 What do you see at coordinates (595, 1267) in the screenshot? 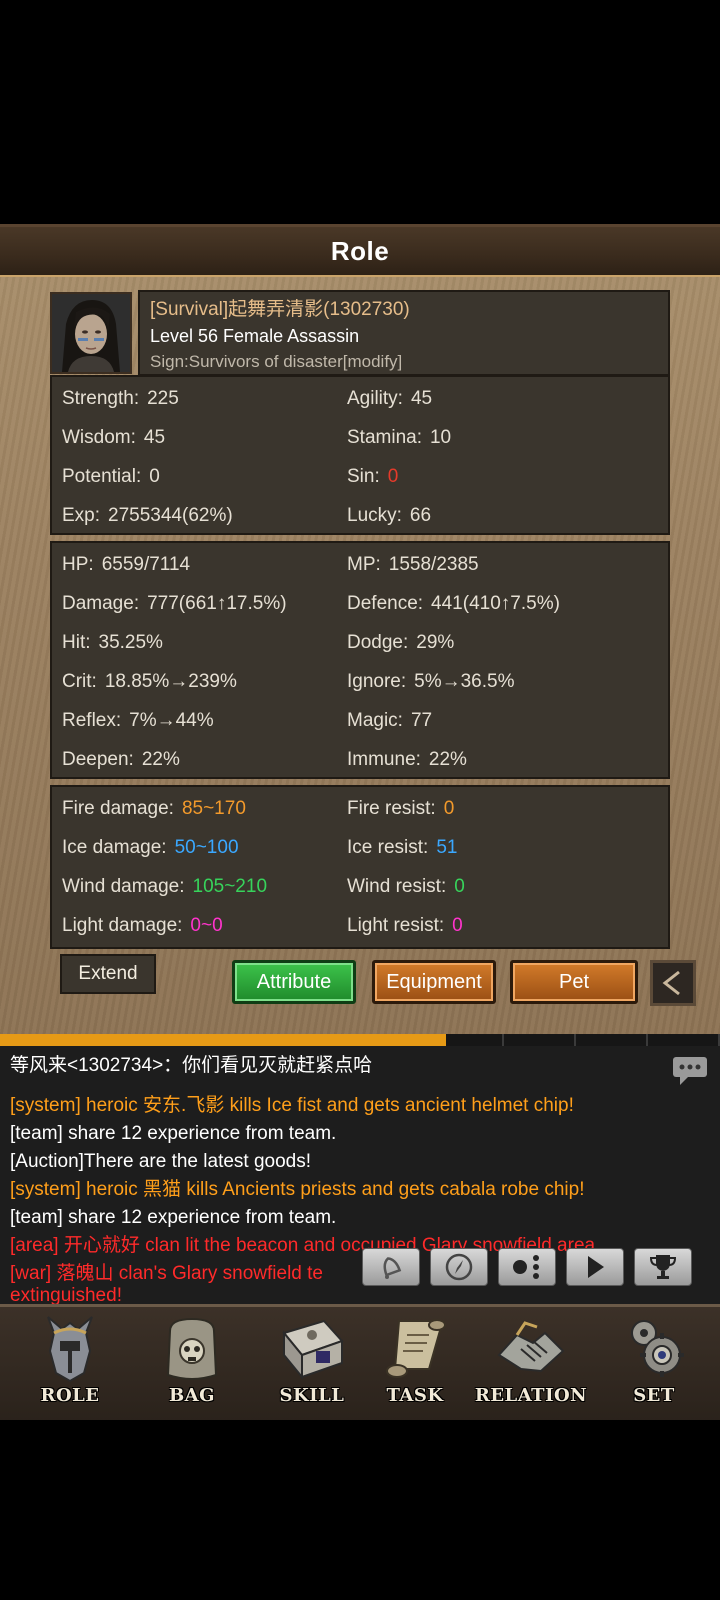
I see `play-button` at bounding box center [595, 1267].